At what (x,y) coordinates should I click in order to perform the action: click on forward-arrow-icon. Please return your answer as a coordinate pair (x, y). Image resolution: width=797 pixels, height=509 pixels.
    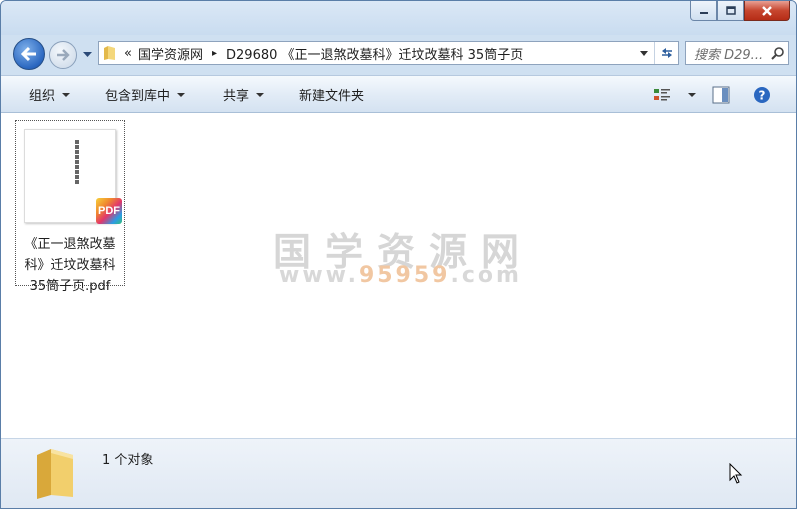
    Looking at the image, I should click on (63, 55).